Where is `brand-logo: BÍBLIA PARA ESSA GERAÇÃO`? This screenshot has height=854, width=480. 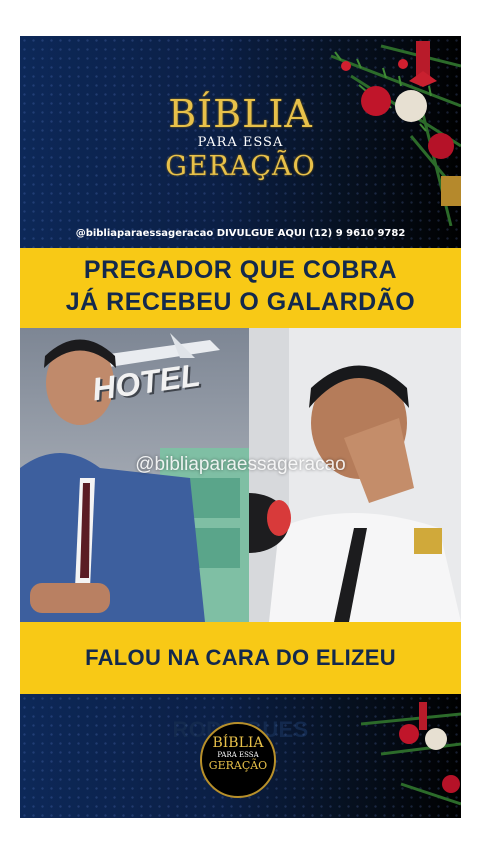
brand-logo: BÍBLIA PARA ESSA GERAÇÃO is located at coordinates (240, 138).